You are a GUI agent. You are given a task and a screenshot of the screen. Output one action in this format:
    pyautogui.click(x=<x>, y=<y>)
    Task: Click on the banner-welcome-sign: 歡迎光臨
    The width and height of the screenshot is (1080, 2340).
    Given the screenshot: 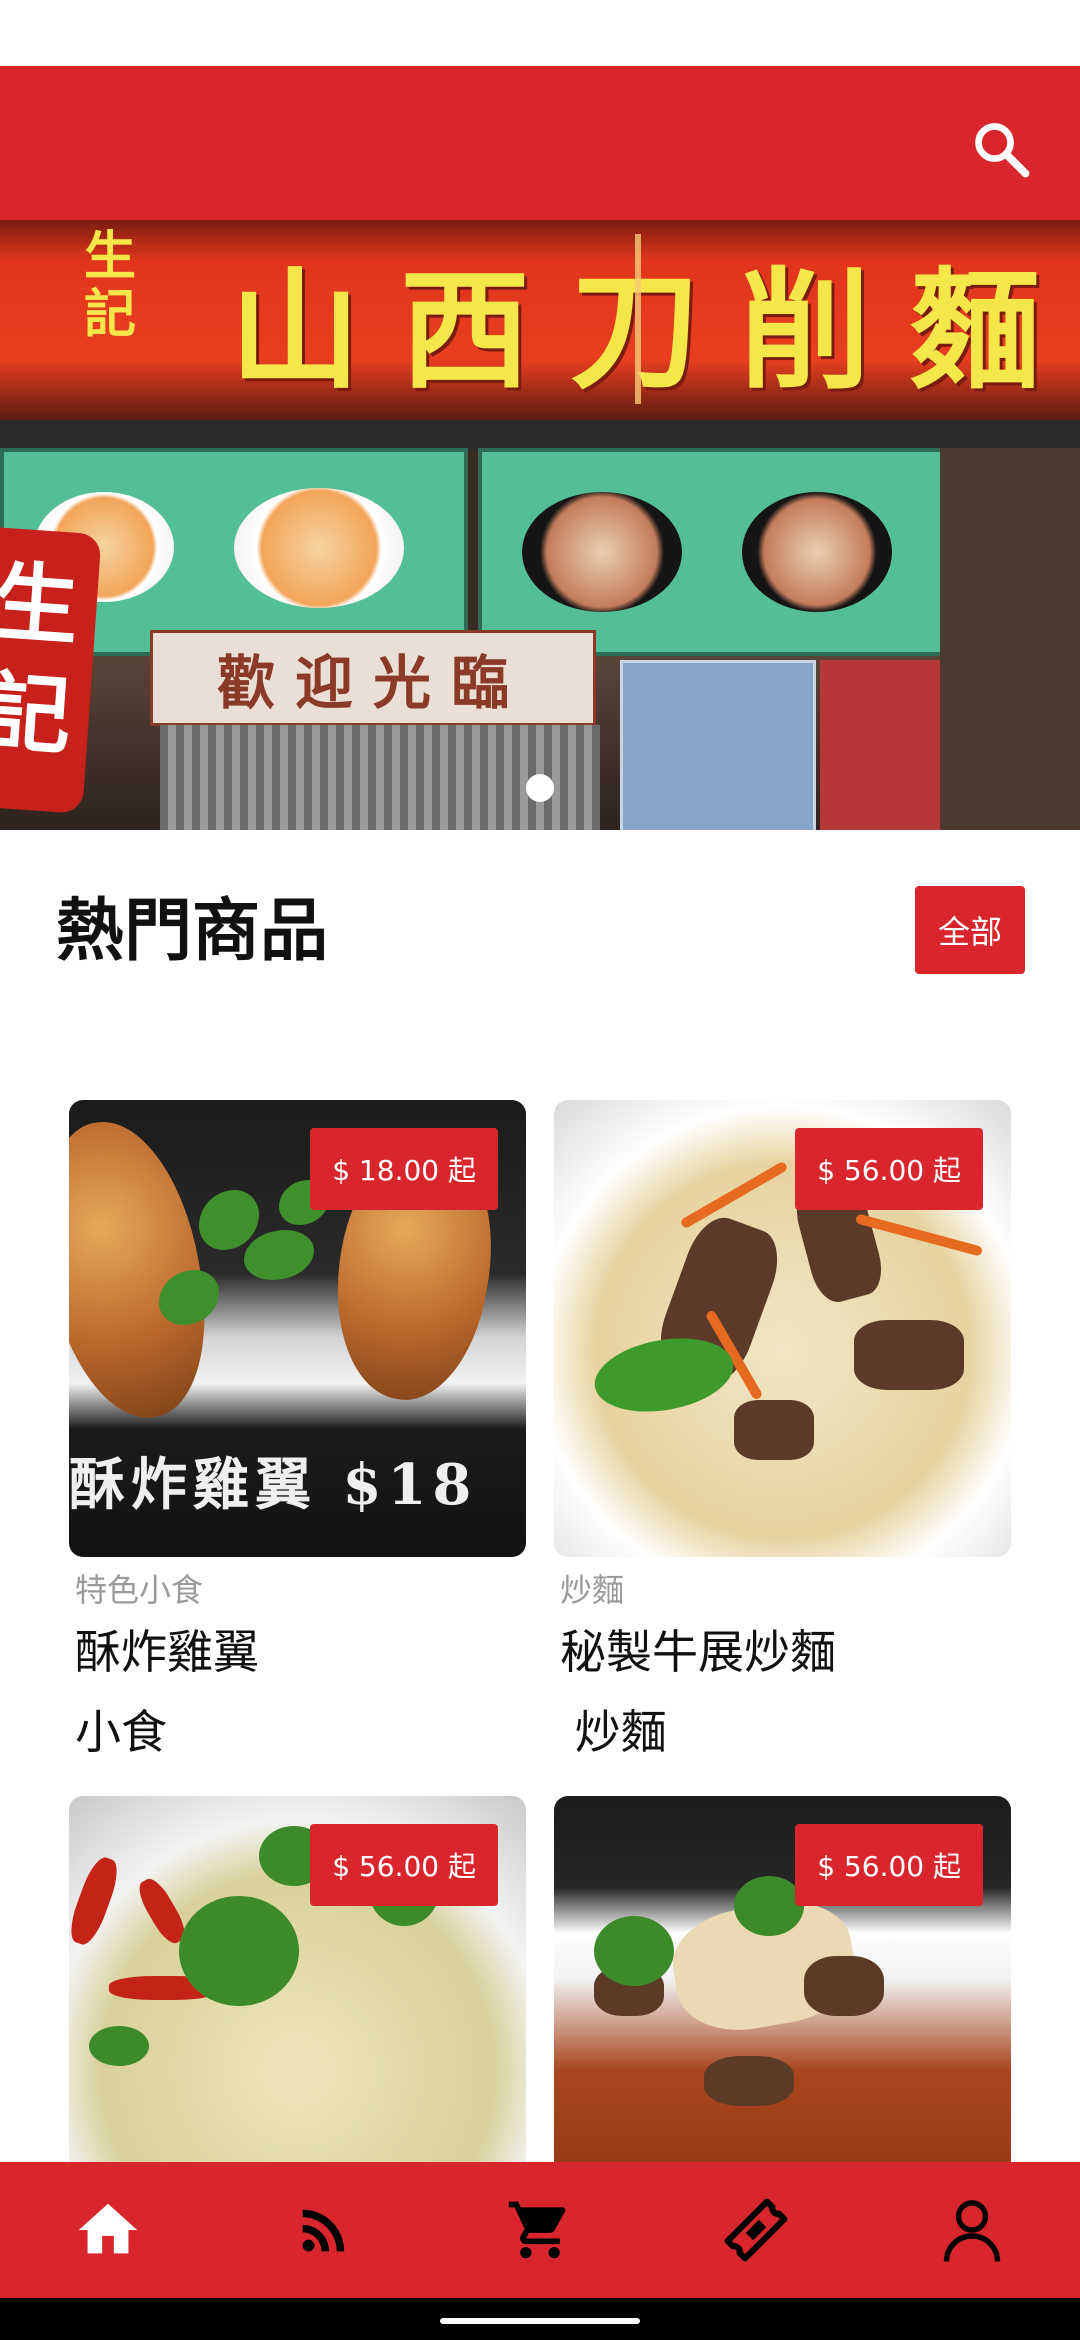 What is the action you would take?
    pyautogui.click(x=373, y=678)
    